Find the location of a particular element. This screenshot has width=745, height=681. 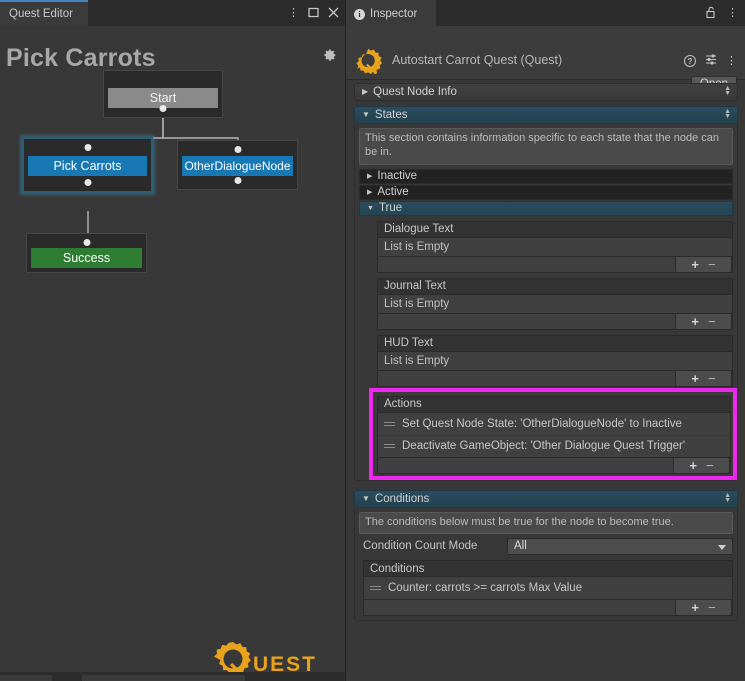

list-actions-title: Actions is located at coordinates (403, 404).